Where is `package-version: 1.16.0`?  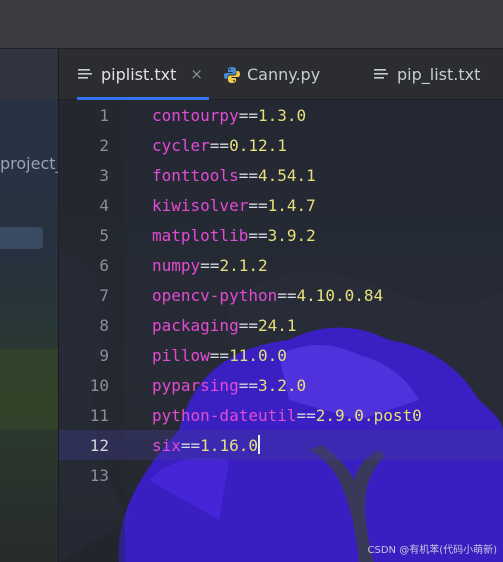
package-version: 1.16.0 is located at coordinates (229, 445).